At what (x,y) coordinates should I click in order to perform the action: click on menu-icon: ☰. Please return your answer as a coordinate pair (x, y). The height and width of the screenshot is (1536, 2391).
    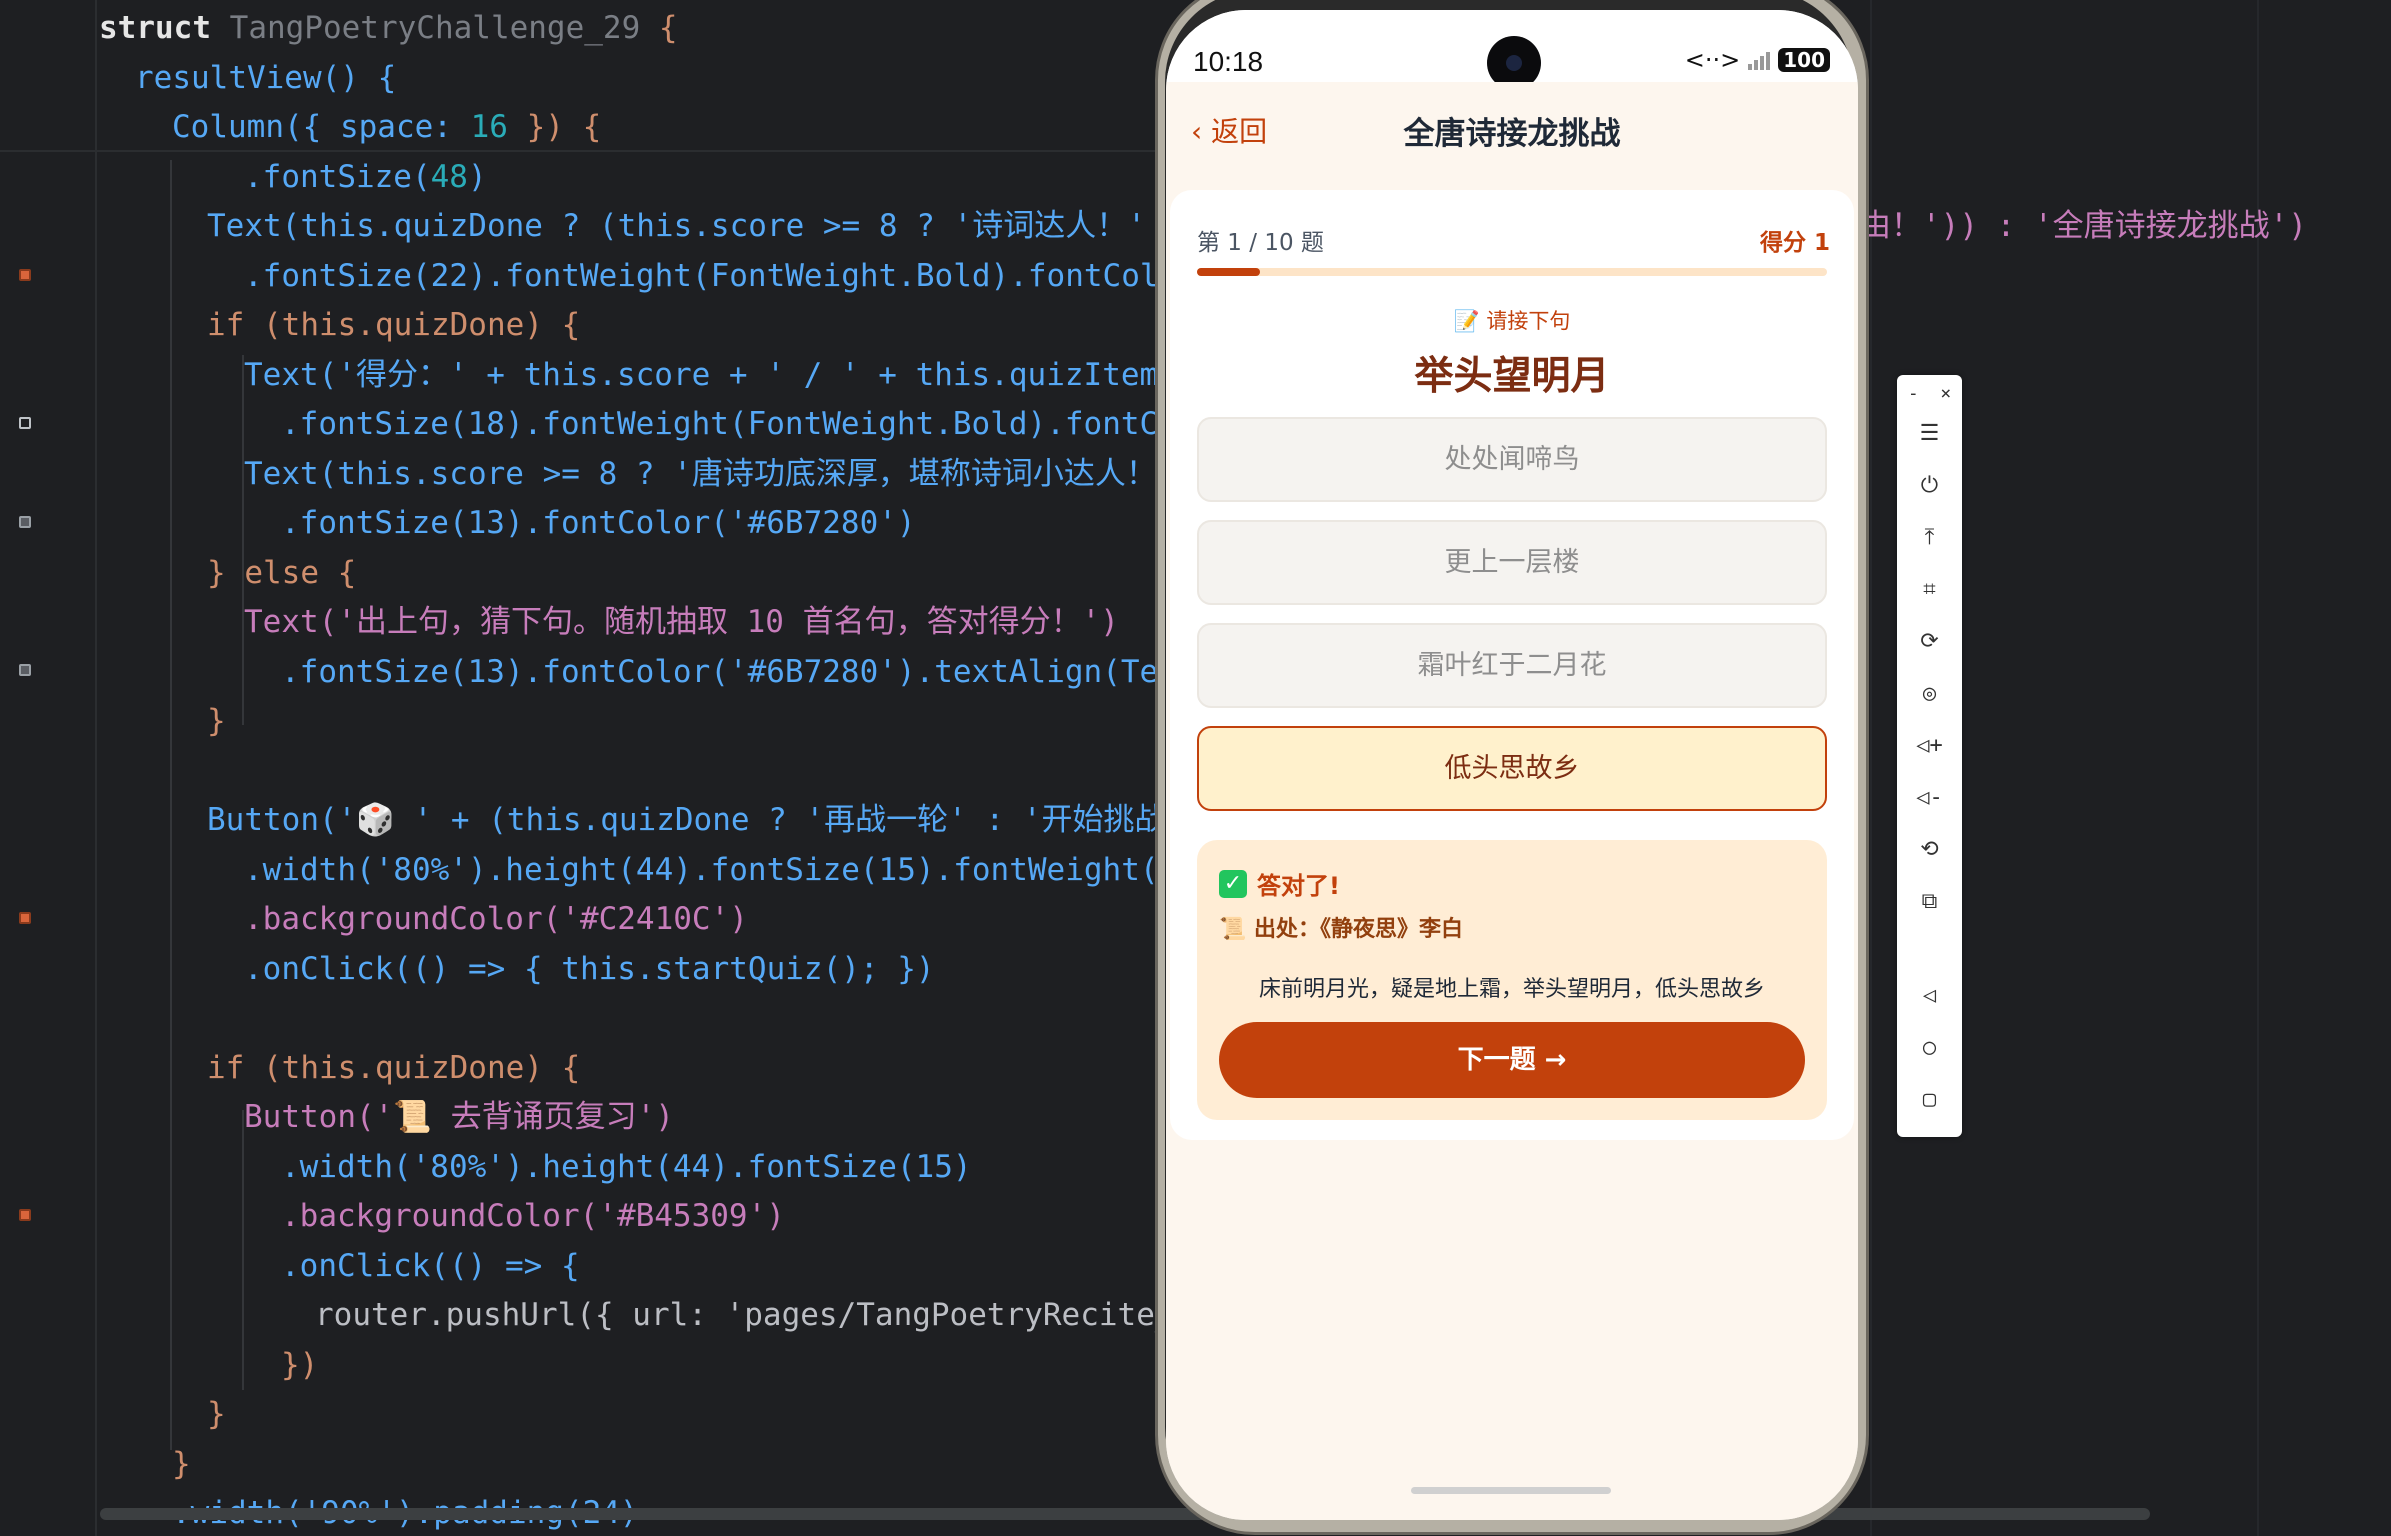
    Looking at the image, I should click on (1929, 433).